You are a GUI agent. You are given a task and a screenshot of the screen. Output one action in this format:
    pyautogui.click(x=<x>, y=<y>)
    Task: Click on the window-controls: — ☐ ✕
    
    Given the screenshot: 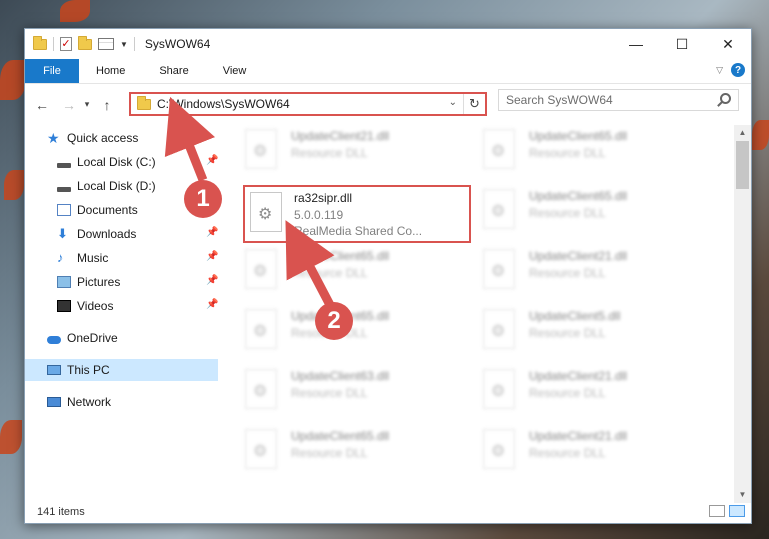 What is the action you would take?
    pyautogui.click(x=682, y=44)
    